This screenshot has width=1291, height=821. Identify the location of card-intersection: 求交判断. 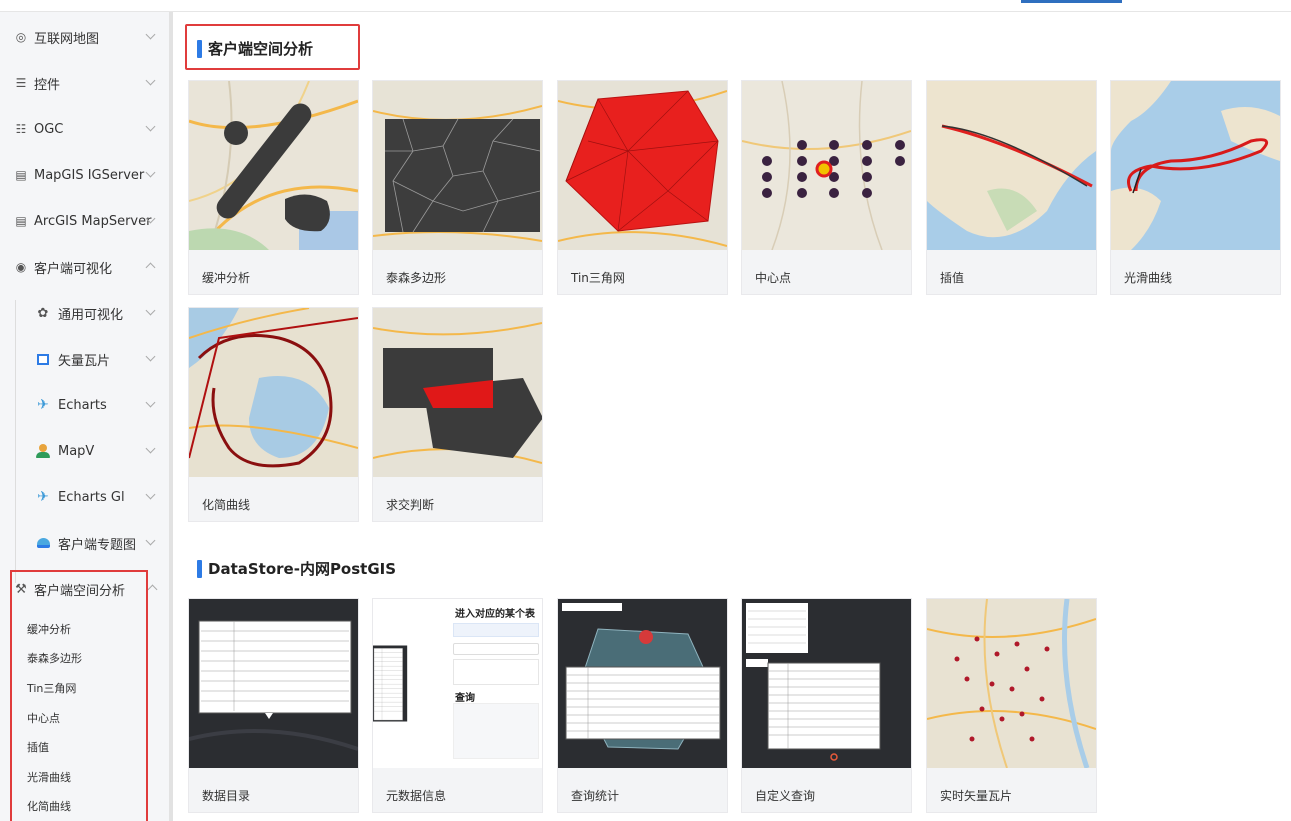
(457, 414).